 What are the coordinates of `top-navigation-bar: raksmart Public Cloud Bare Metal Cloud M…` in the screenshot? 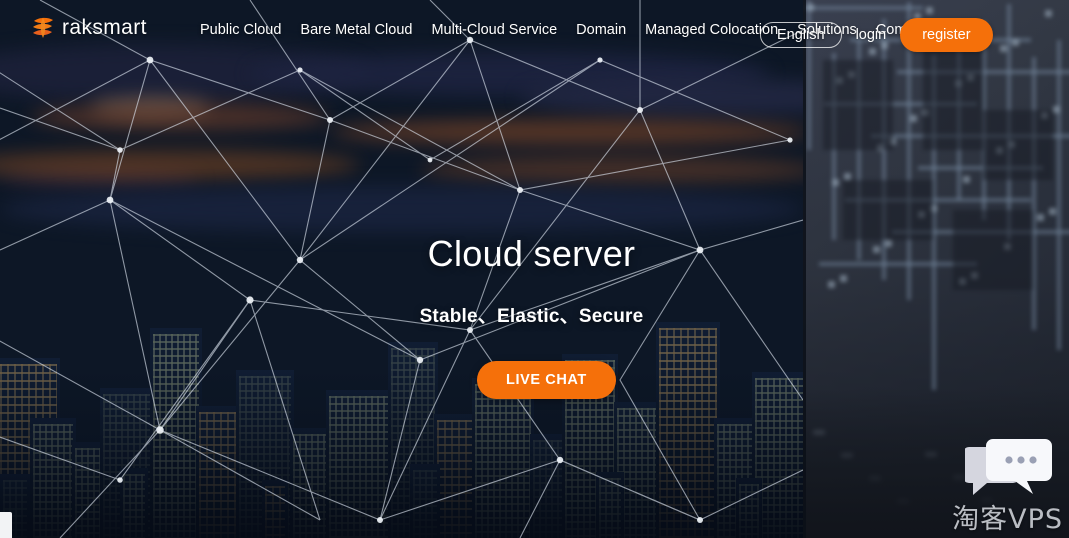 It's located at (534, 30).